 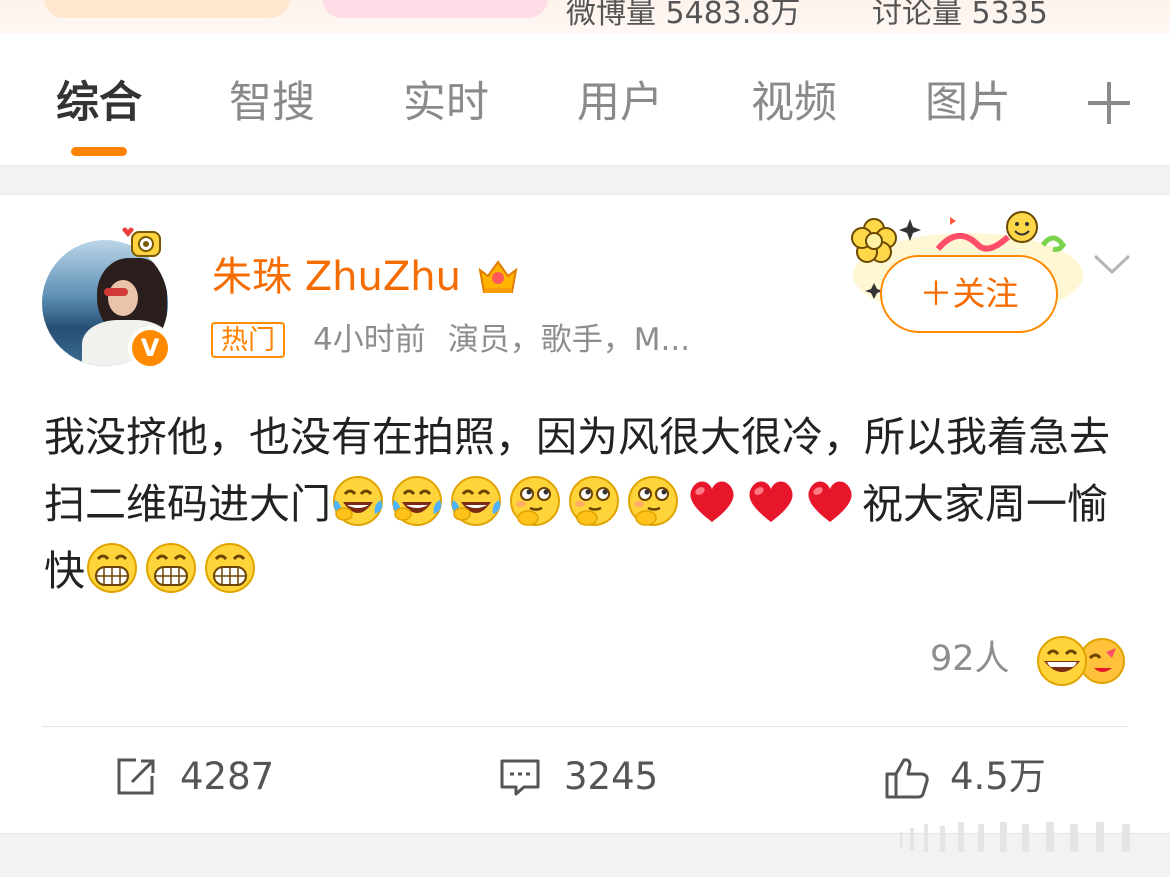 What do you see at coordinates (1082, 661) in the screenshot?
I see `liker-reaction-icon` at bounding box center [1082, 661].